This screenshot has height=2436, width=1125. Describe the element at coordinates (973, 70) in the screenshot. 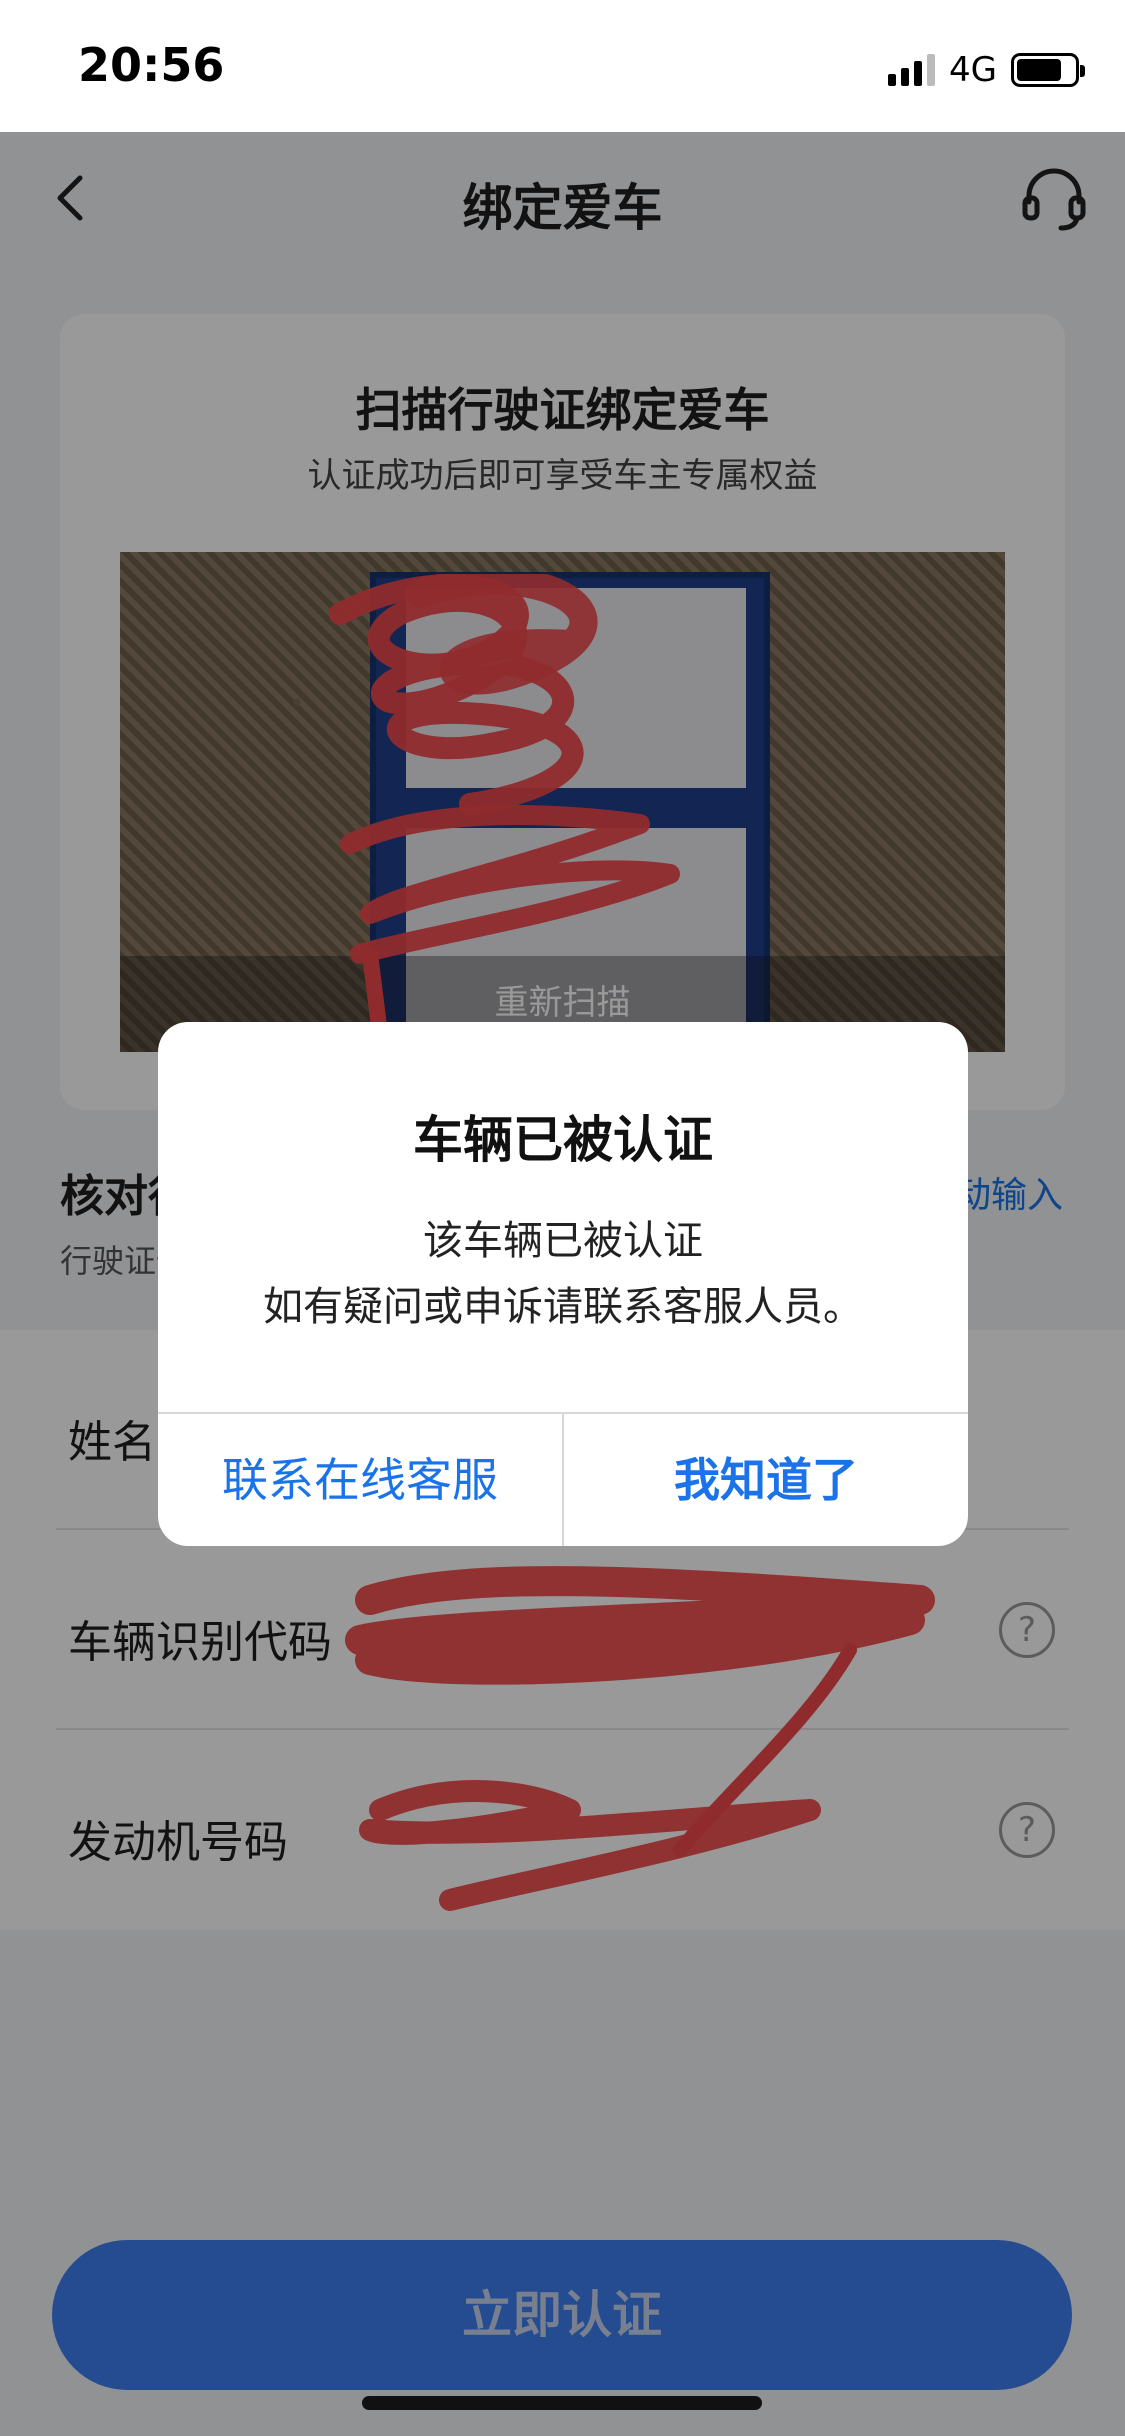

I see `network-type: 4G` at that location.